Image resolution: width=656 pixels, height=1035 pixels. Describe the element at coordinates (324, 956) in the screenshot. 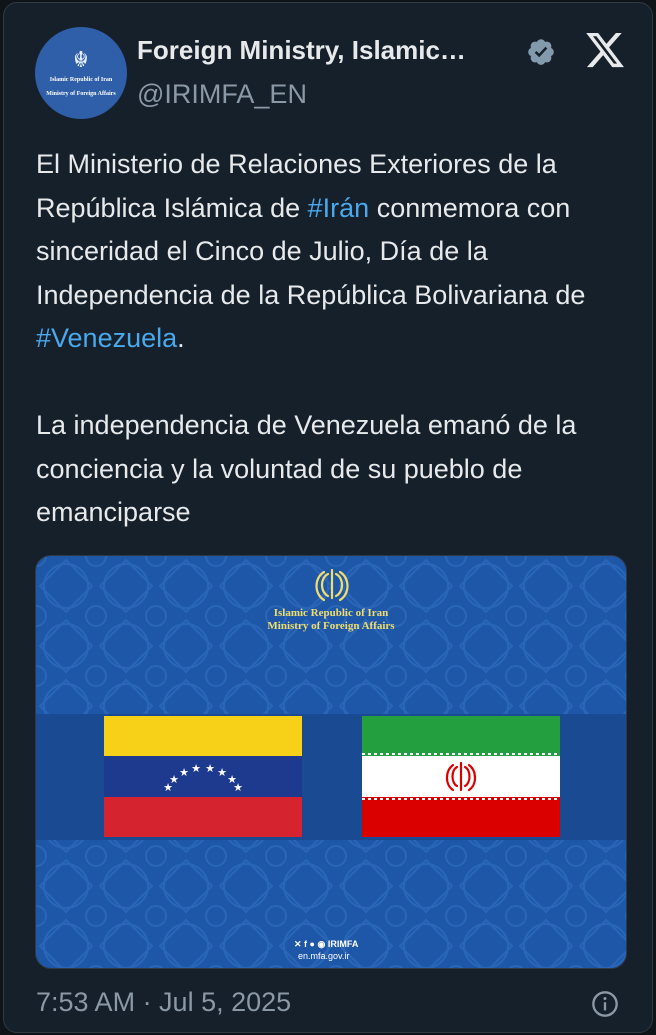

I see `media-url: en.mfa.gov.ir` at that location.